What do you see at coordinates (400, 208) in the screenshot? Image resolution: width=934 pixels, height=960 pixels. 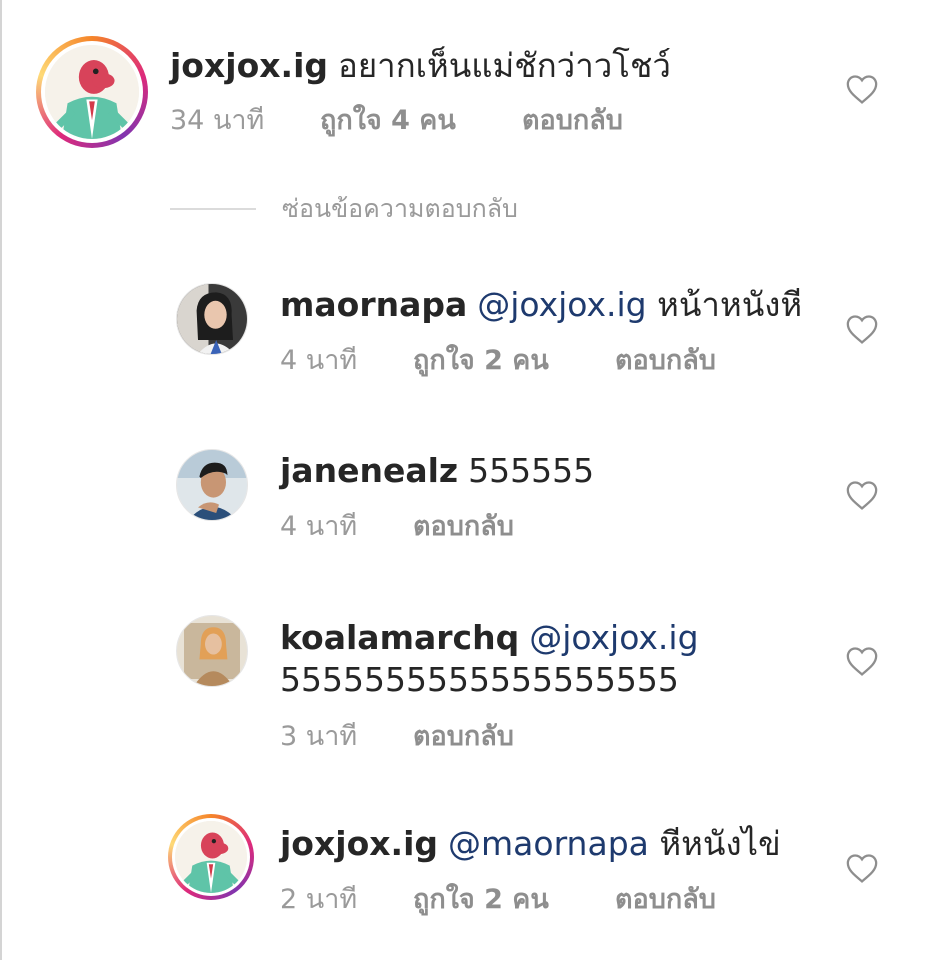 I see `hide-replies-label: ซ่อนข้อความตอบกลับ` at bounding box center [400, 208].